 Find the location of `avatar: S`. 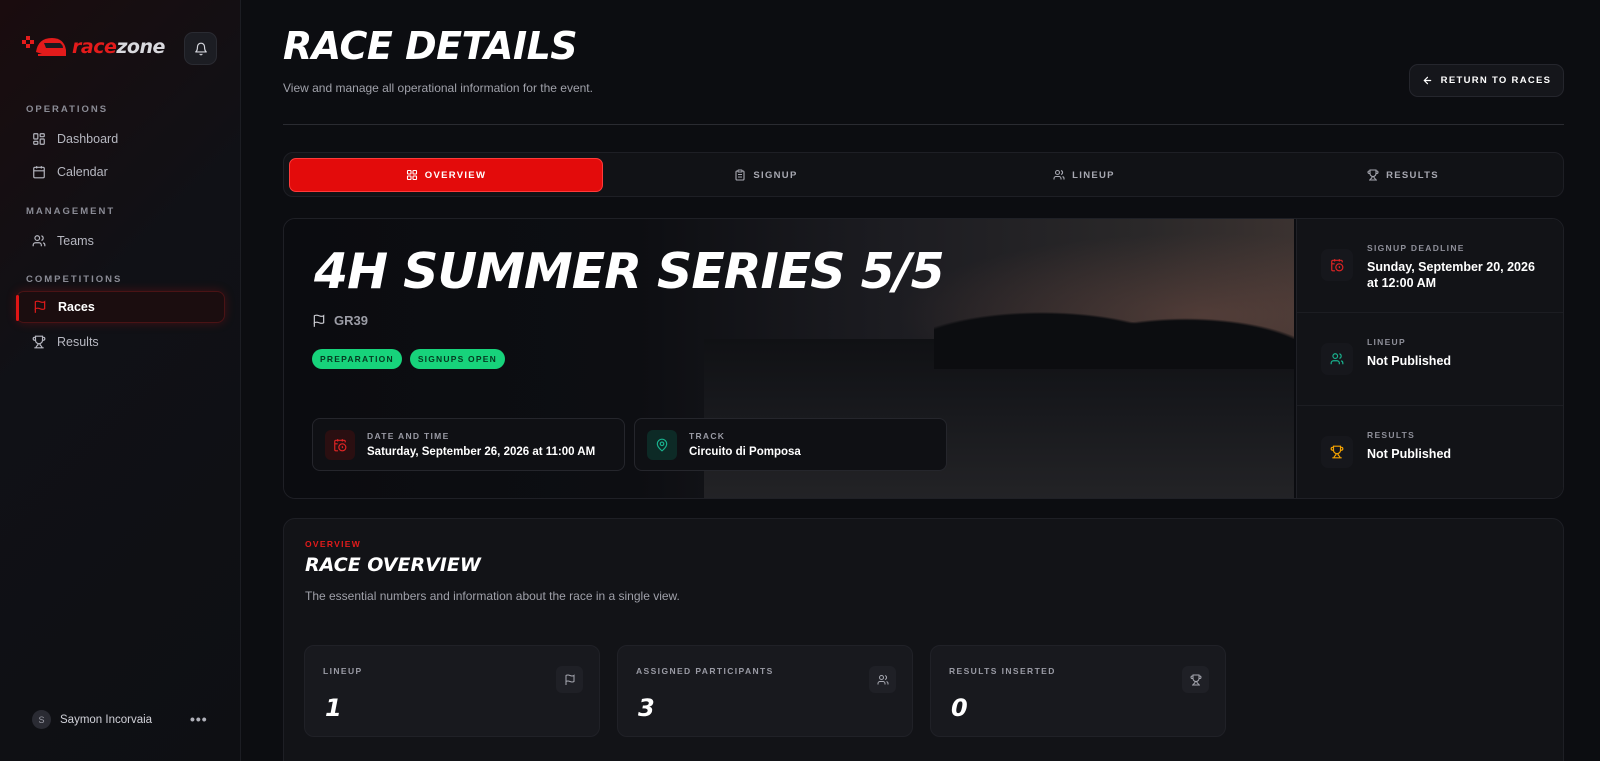

avatar: S is located at coordinates (41, 719).